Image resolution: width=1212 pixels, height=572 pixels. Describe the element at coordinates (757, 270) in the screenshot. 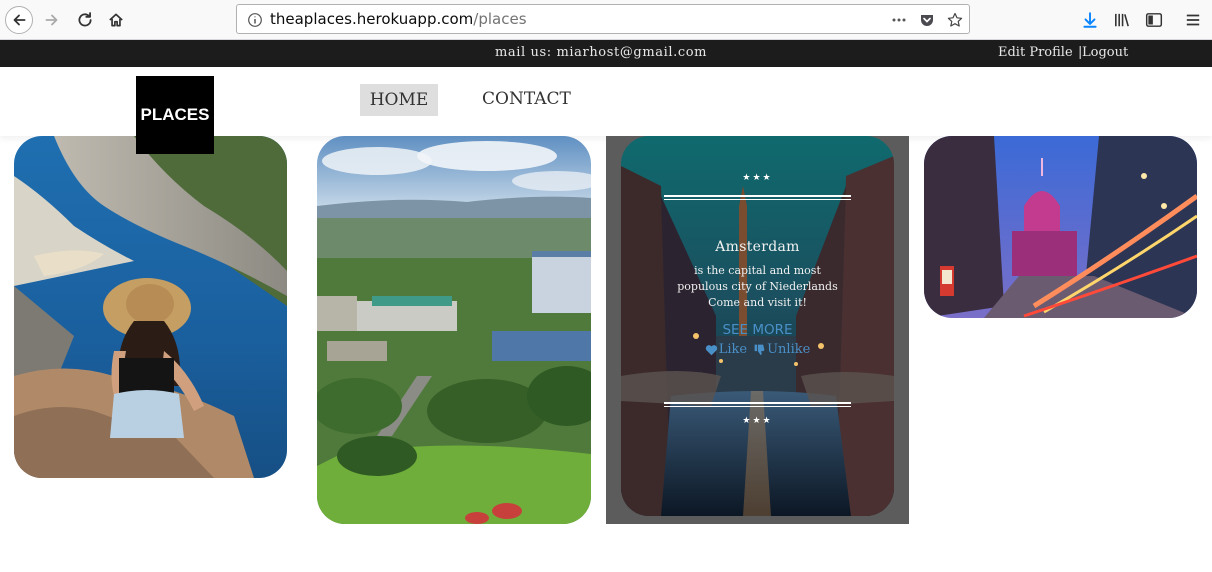

I see `card-desc-line-1: is the capital and most` at that location.